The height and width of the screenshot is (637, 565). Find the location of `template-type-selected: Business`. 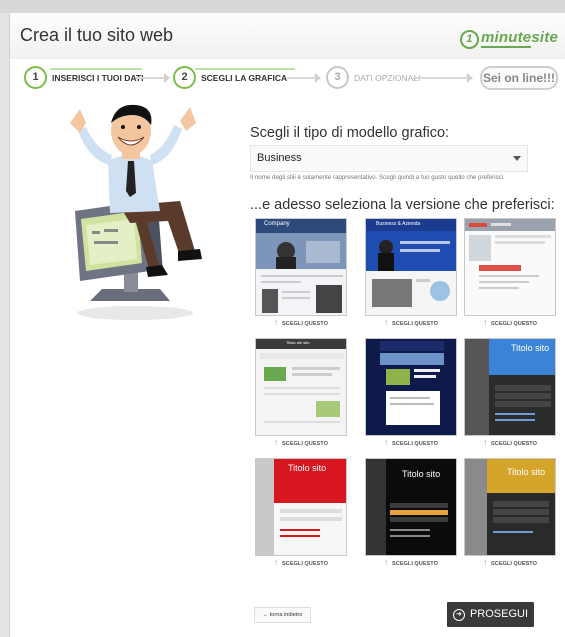

template-type-selected: Business is located at coordinates (279, 158).